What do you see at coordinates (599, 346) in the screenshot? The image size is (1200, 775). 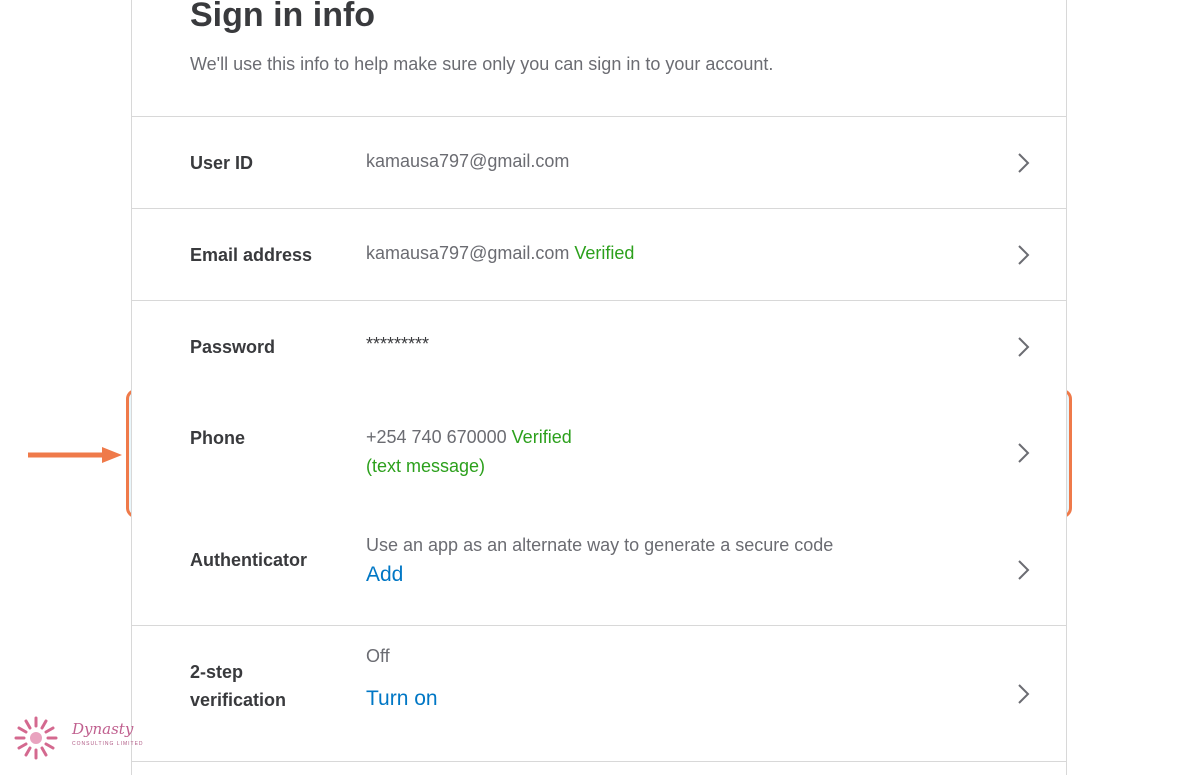 I see `password-row: Password *********` at bounding box center [599, 346].